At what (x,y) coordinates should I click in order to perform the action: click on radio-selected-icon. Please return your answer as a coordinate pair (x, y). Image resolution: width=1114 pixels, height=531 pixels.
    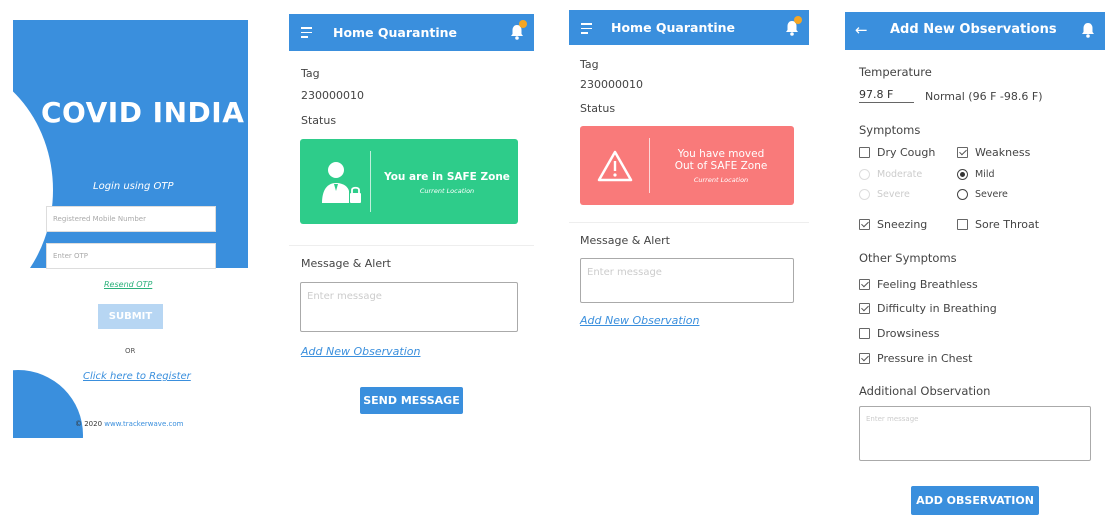
    Looking at the image, I should click on (962, 174).